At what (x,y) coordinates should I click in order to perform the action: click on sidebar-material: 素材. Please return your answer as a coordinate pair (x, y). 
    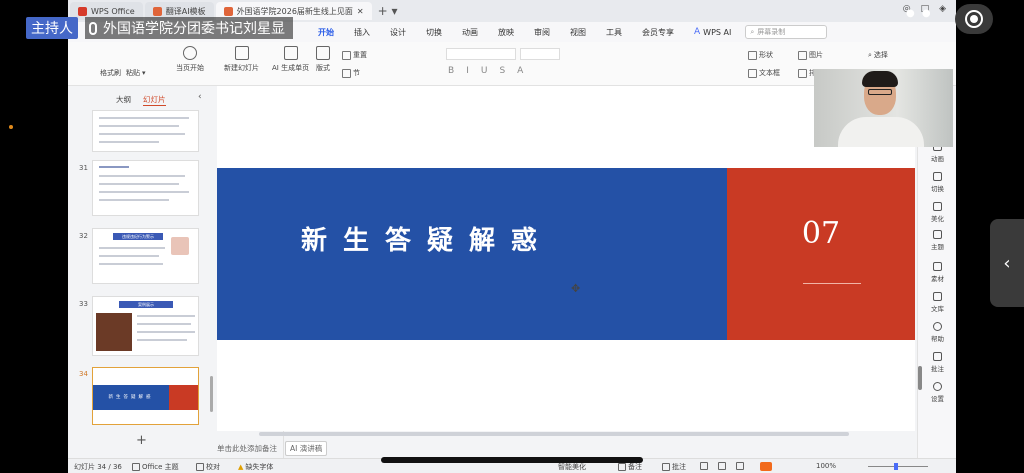
    Looking at the image, I should click on (937, 272).